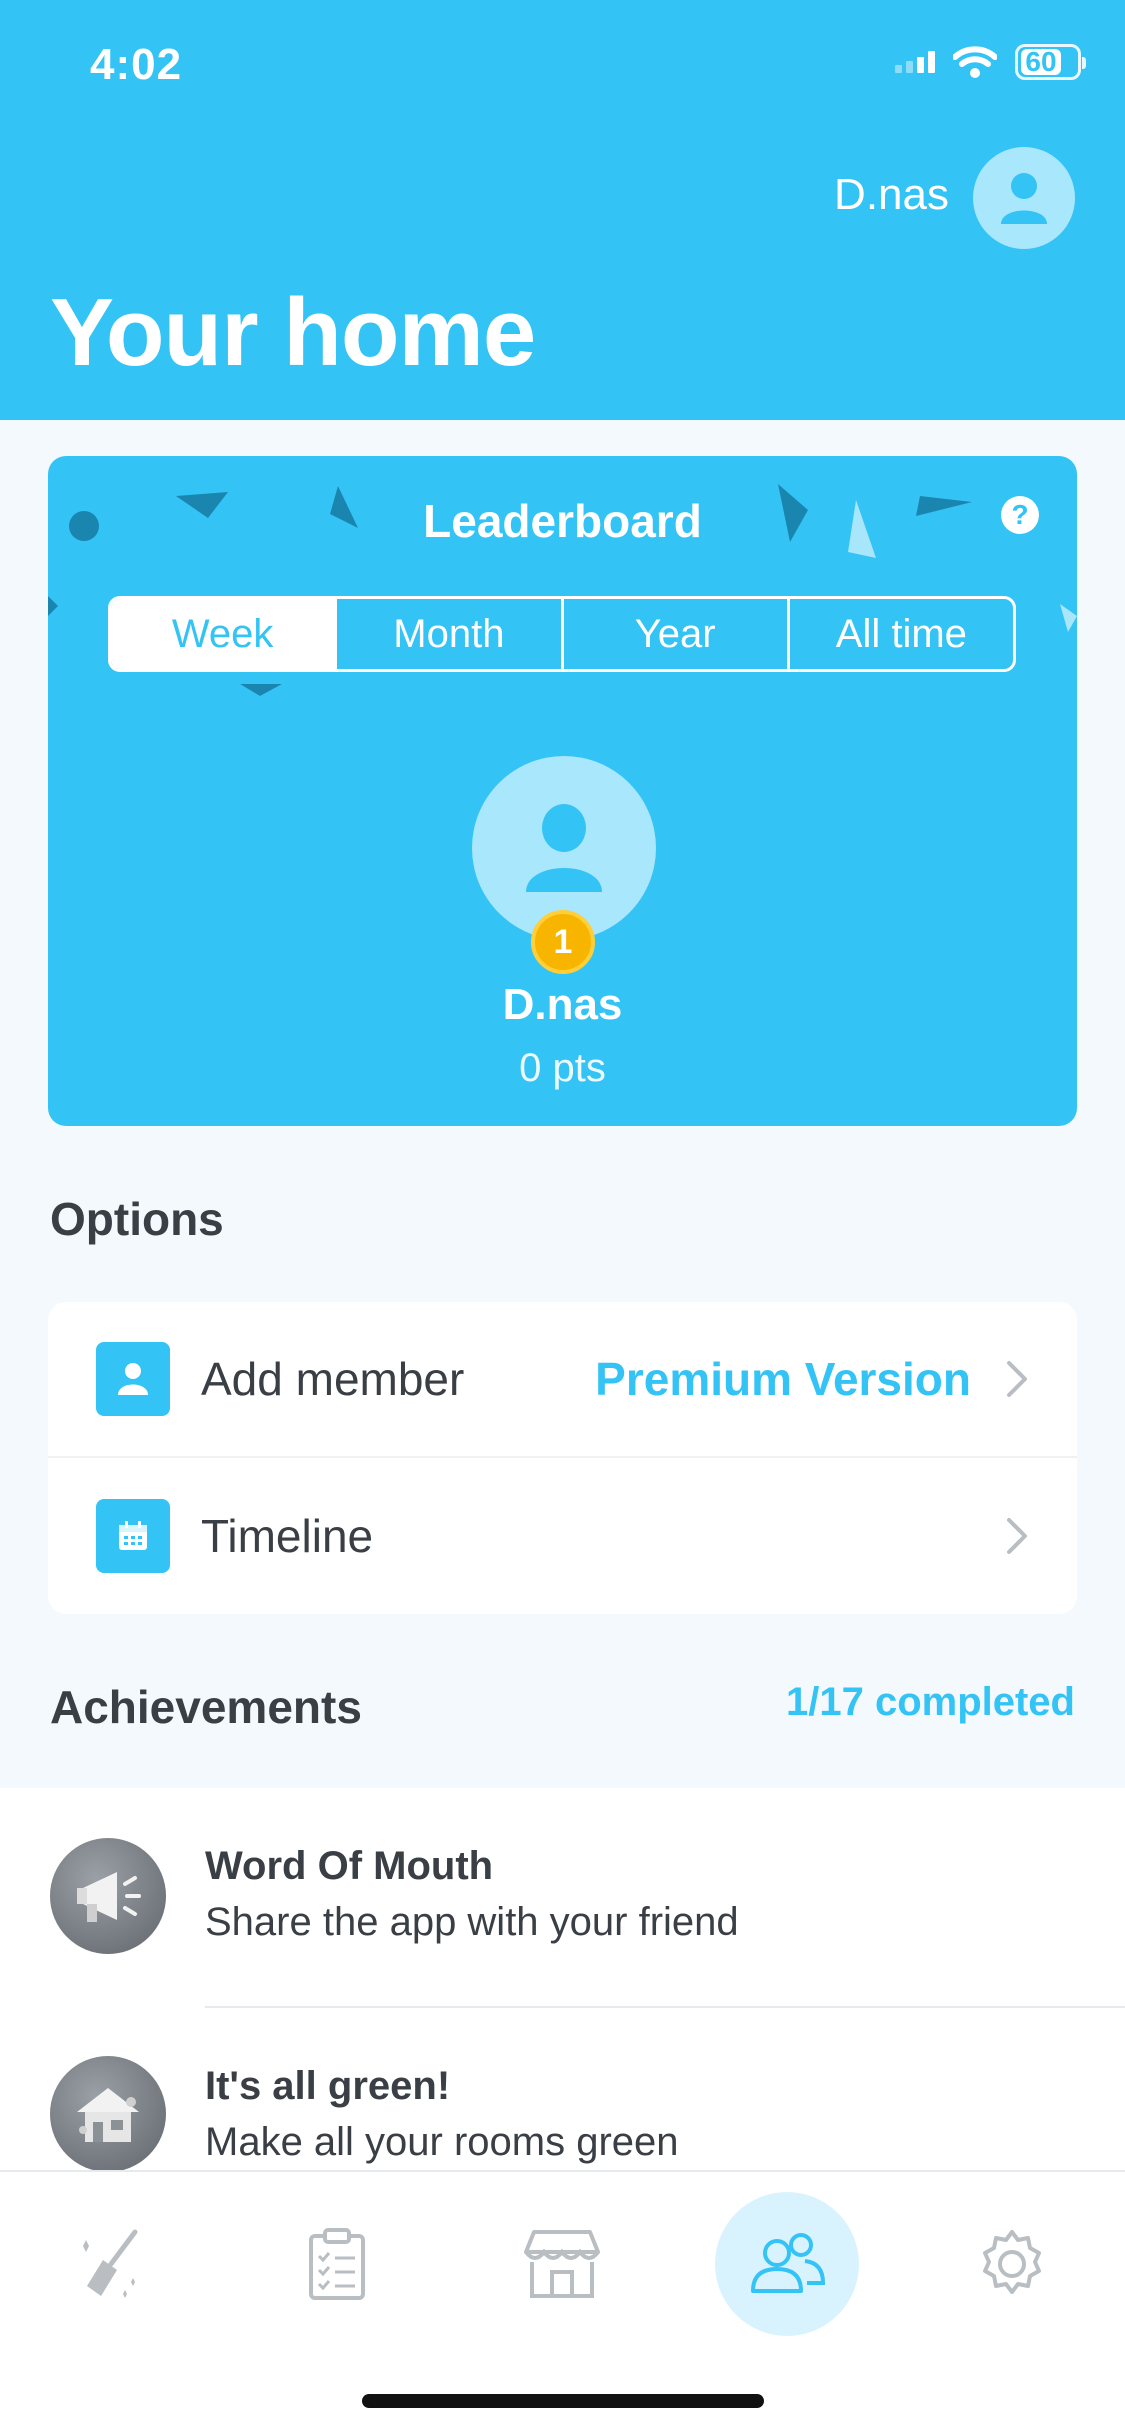 This screenshot has width=1125, height=2436. I want to click on members-icon, so click(788, 2263).